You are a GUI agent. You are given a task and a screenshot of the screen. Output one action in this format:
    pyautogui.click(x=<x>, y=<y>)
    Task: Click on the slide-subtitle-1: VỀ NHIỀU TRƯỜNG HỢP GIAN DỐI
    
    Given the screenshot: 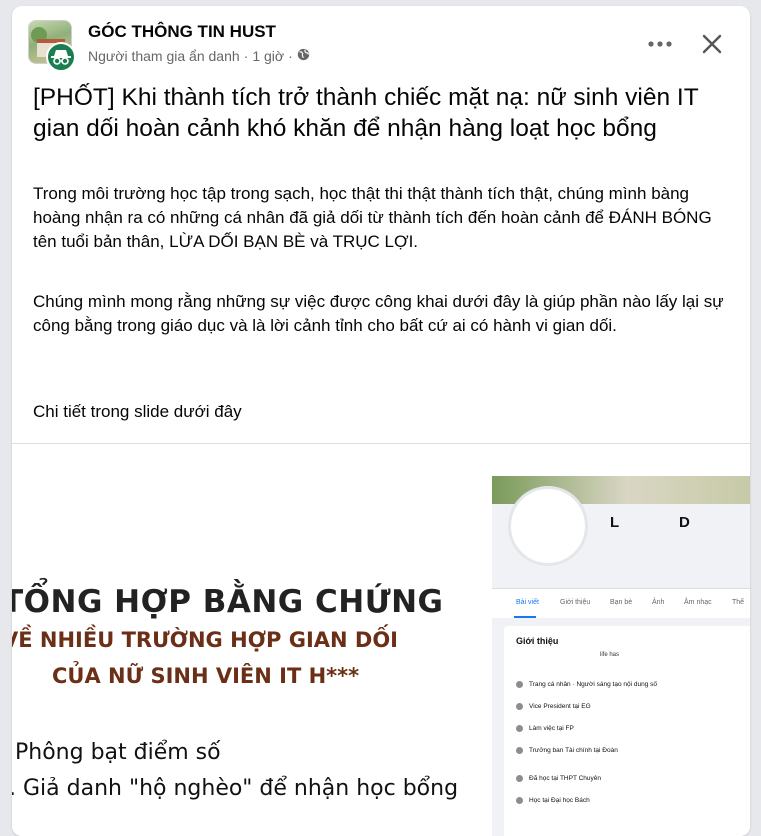 What is the action you would take?
    pyautogui.click(x=205, y=640)
    